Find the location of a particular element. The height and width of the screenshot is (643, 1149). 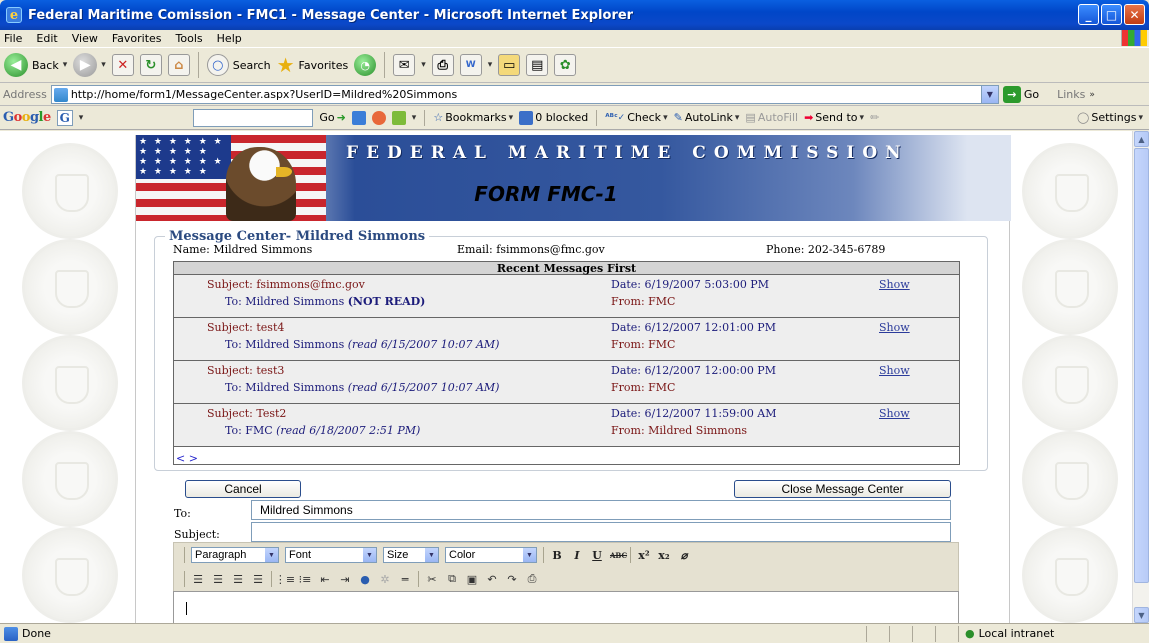

size-select: Size ▼ is located at coordinates (411, 555).